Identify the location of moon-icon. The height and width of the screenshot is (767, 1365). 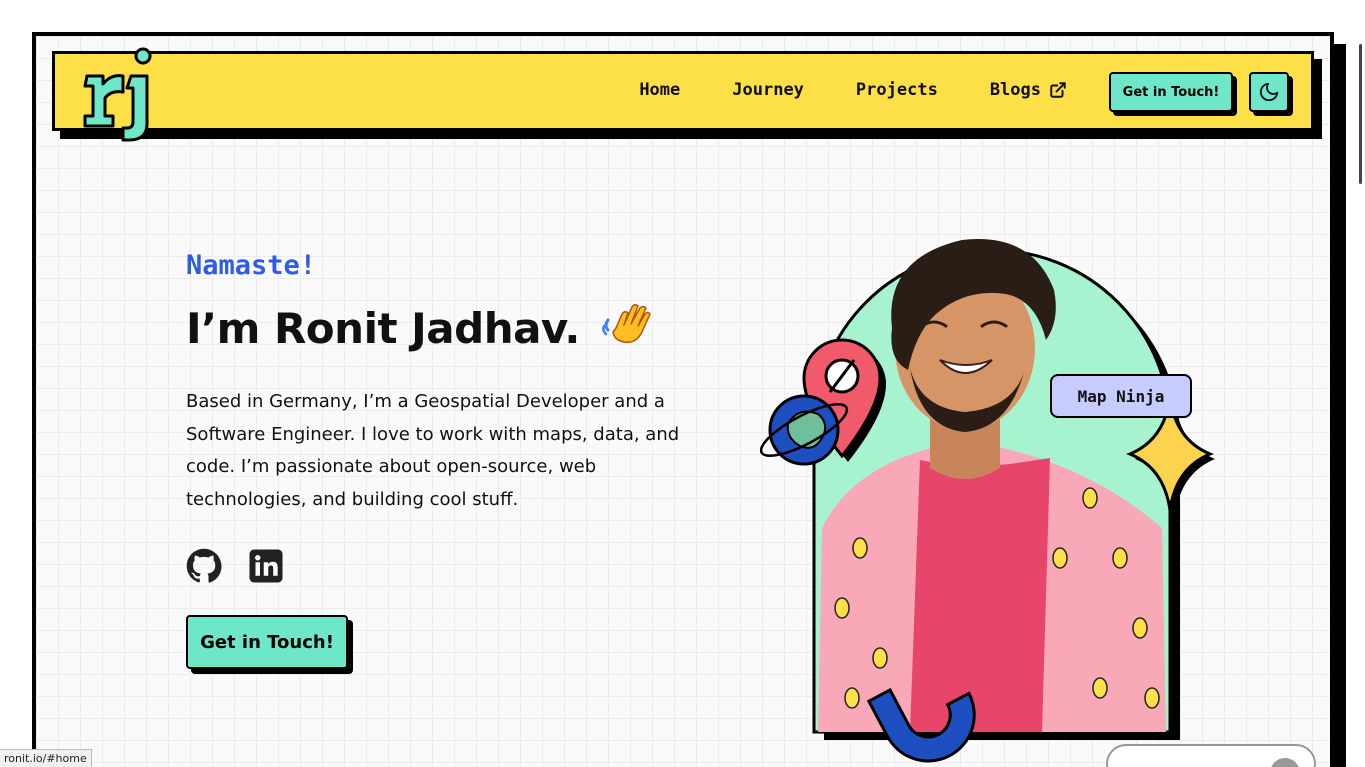
(1269, 92).